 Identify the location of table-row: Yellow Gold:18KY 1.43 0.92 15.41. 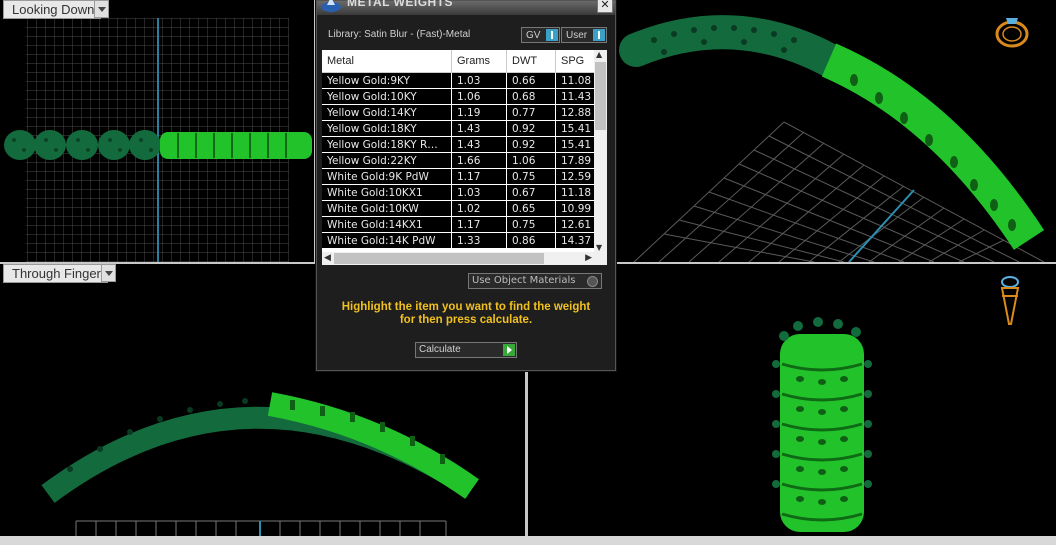
(464, 128).